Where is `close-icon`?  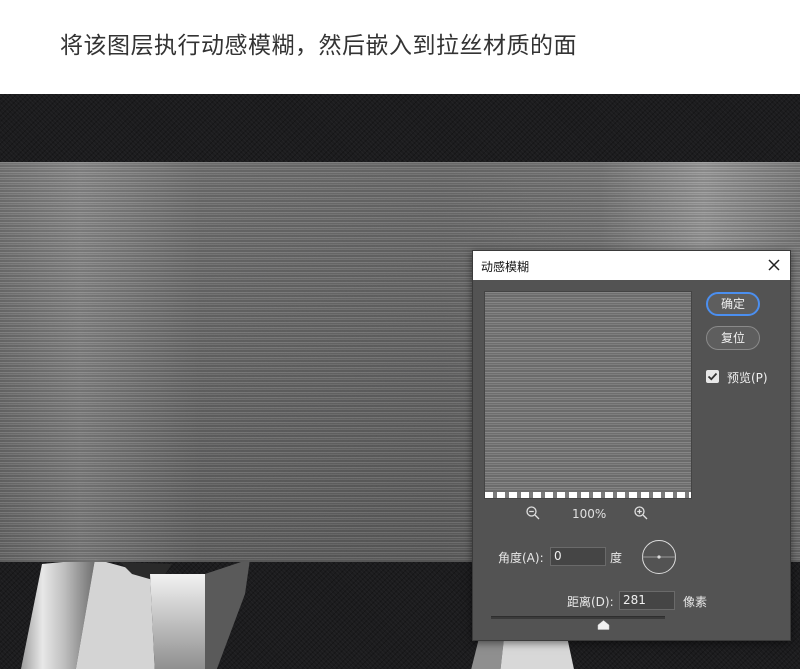 close-icon is located at coordinates (774, 265).